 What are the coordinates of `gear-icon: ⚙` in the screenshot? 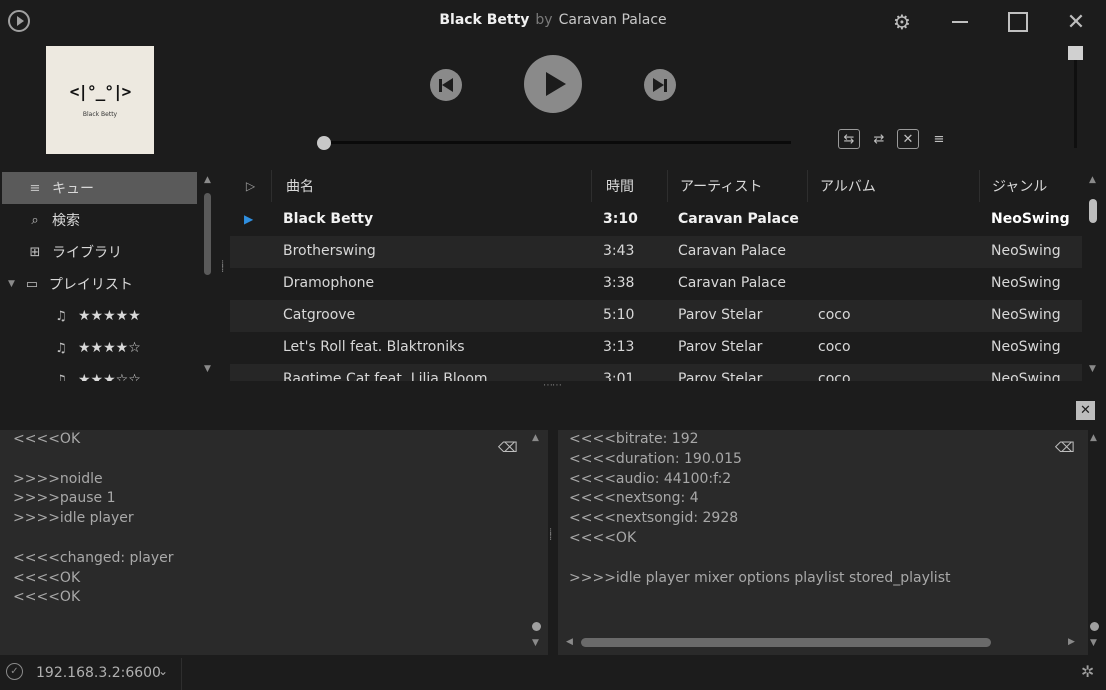 It's located at (902, 22).